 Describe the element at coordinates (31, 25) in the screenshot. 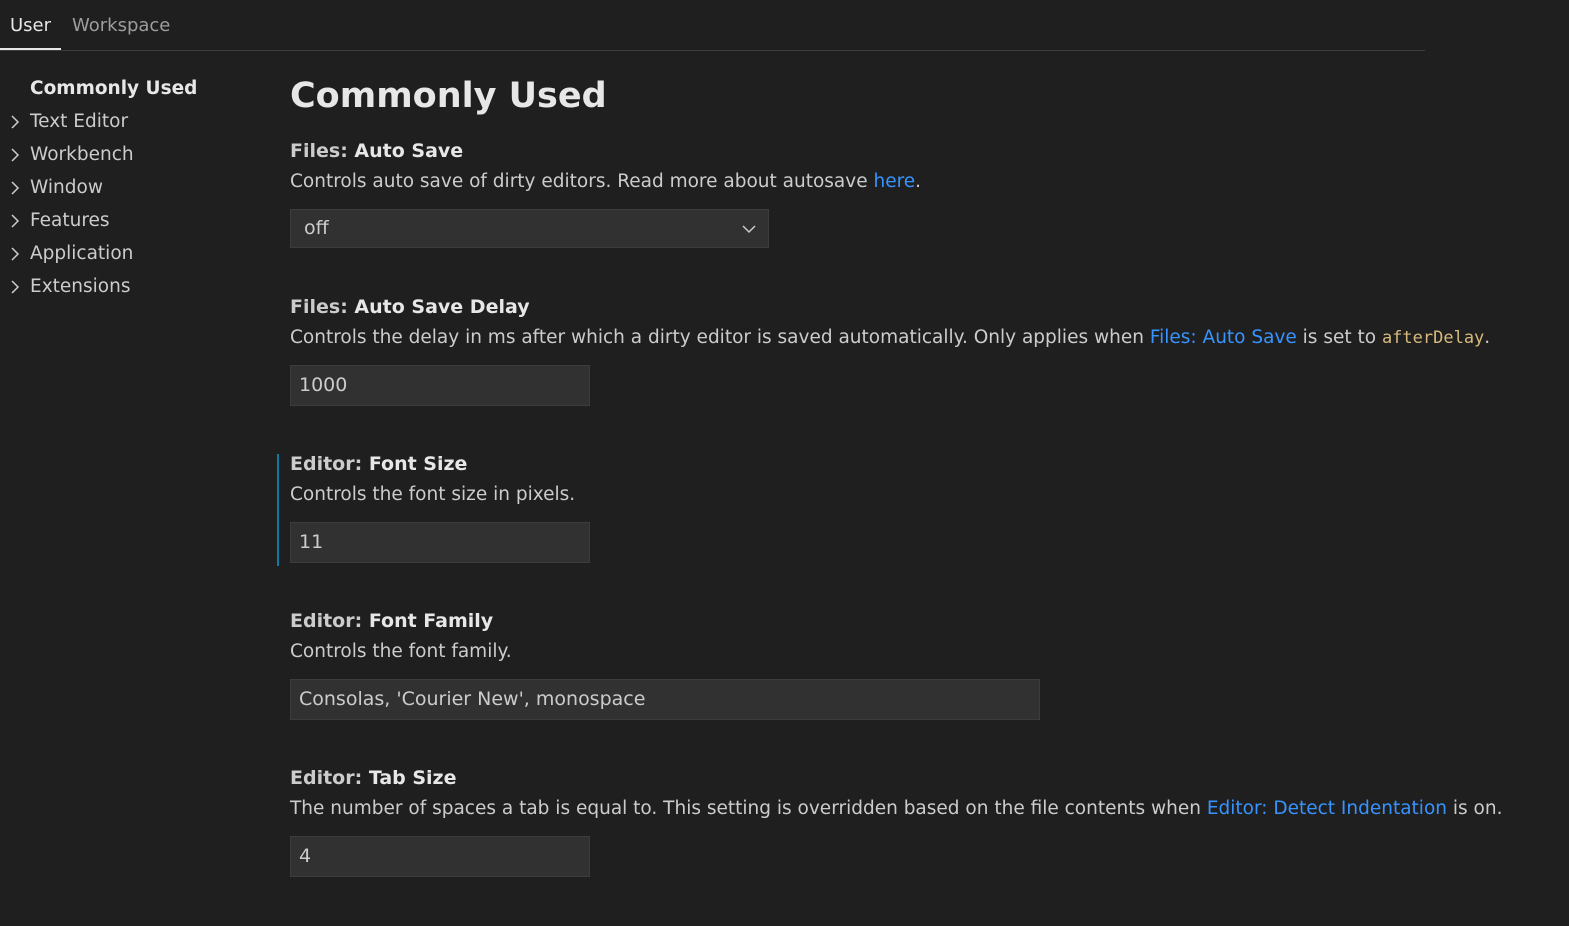

I see `tab-user: User` at that location.